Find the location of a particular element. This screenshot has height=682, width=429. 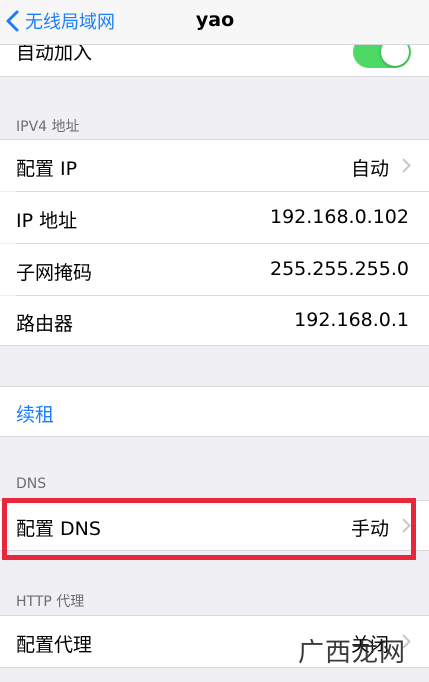

configure-ip-value: 自动 is located at coordinates (369, 169).